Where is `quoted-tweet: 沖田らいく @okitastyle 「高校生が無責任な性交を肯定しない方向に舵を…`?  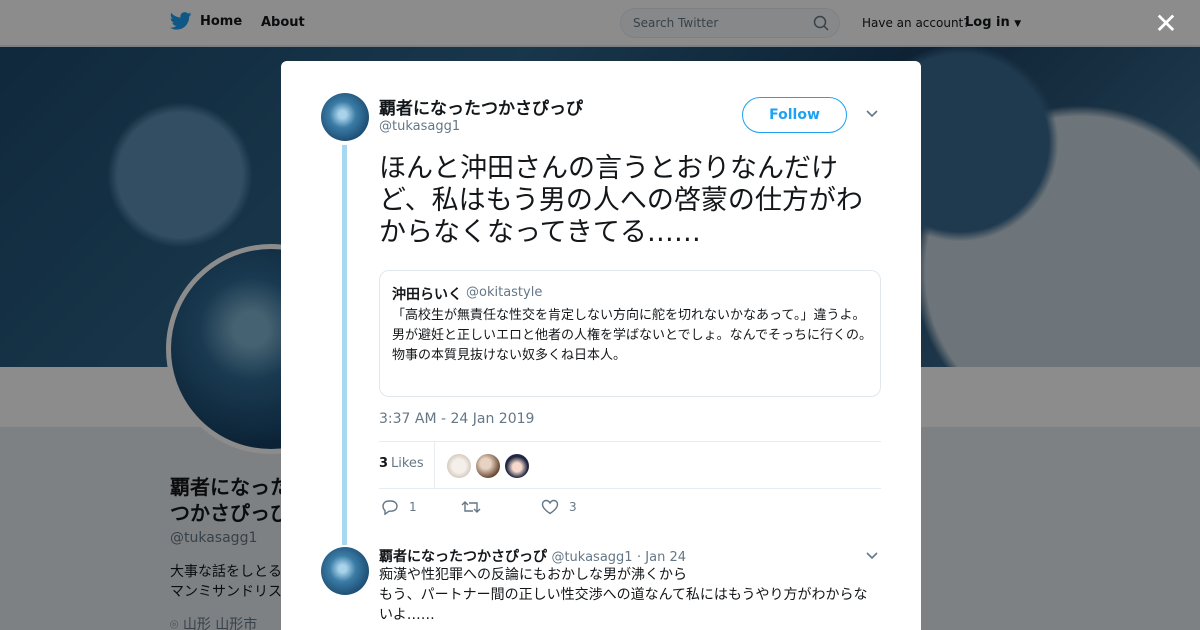 quoted-tweet: 沖田らいく @okitastyle 「高校生が無責任な性交を肯定しない方向に舵を… is located at coordinates (630, 333).